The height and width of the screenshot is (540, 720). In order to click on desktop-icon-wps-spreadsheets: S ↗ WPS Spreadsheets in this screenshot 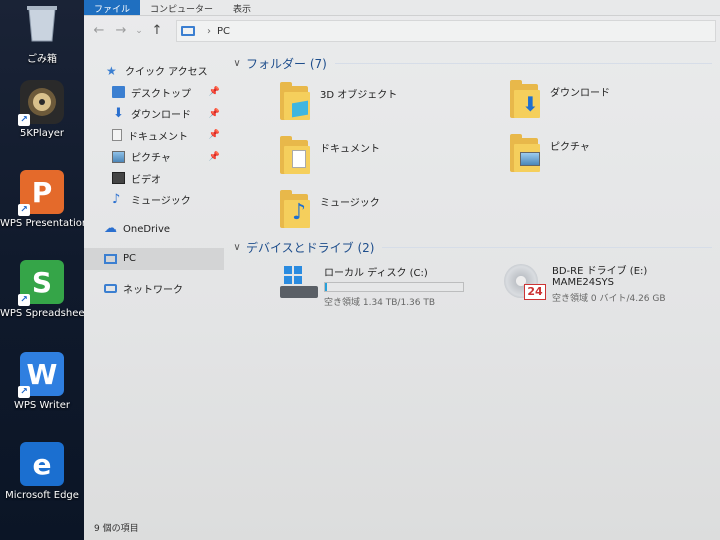, I will do `click(42, 289)`.